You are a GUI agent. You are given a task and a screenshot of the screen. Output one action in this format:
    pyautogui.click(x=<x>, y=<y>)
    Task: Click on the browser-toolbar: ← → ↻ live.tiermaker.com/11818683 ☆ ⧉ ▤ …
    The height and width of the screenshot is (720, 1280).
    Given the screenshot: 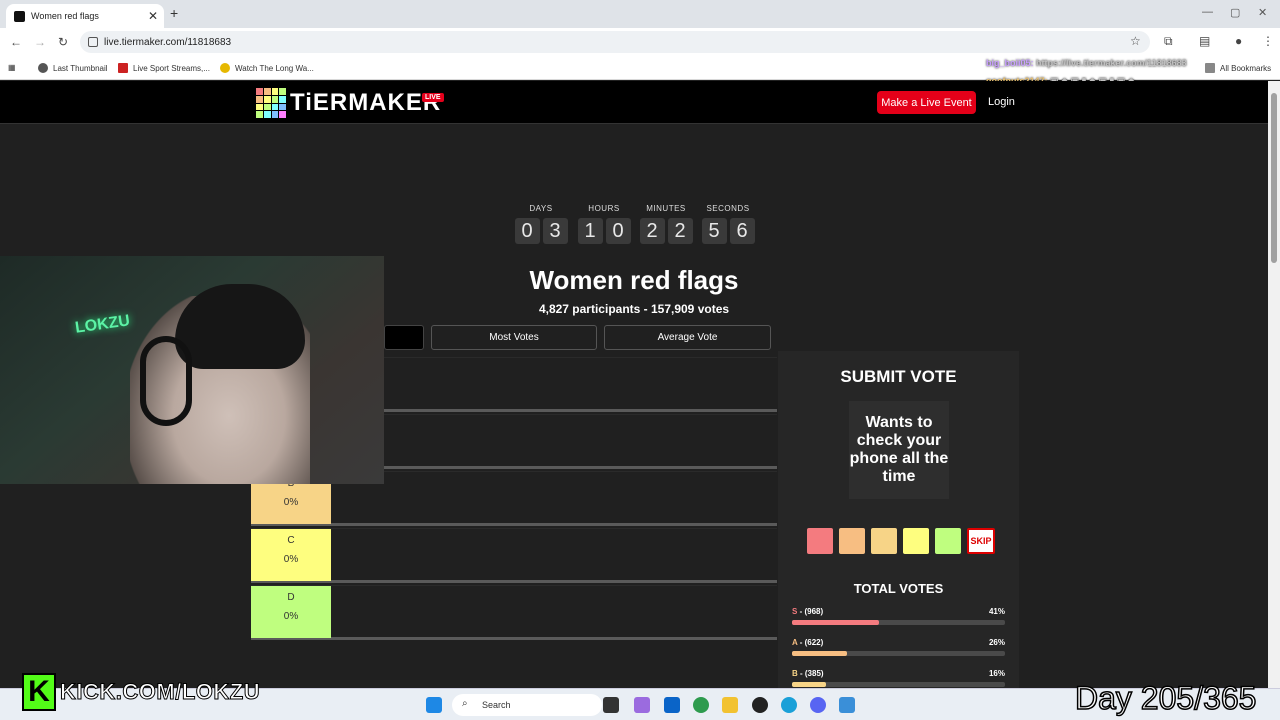 What is the action you would take?
    pyautogui.click(x=640, y=42)
    